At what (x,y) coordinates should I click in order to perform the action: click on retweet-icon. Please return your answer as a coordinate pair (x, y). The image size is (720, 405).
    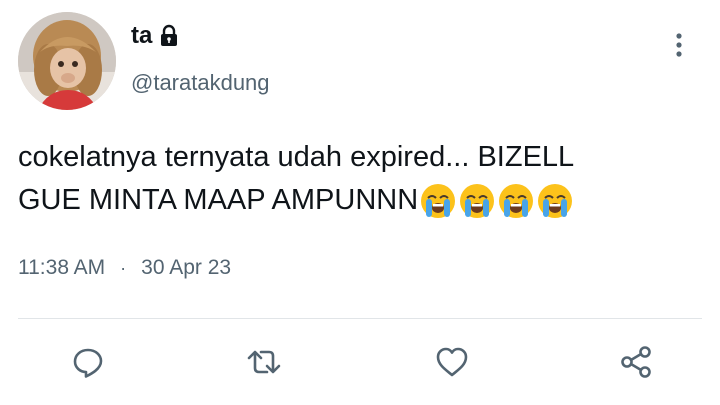
    Looking at the image, I should click on (264, 362).